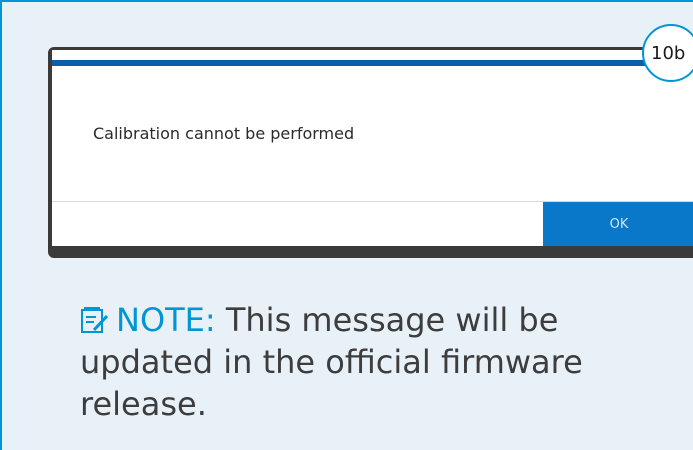 The image size is (693, 450). Describe the element at coordinates (297, 224) in the screenshot. I see `dialog-empty-button-area` at that location.